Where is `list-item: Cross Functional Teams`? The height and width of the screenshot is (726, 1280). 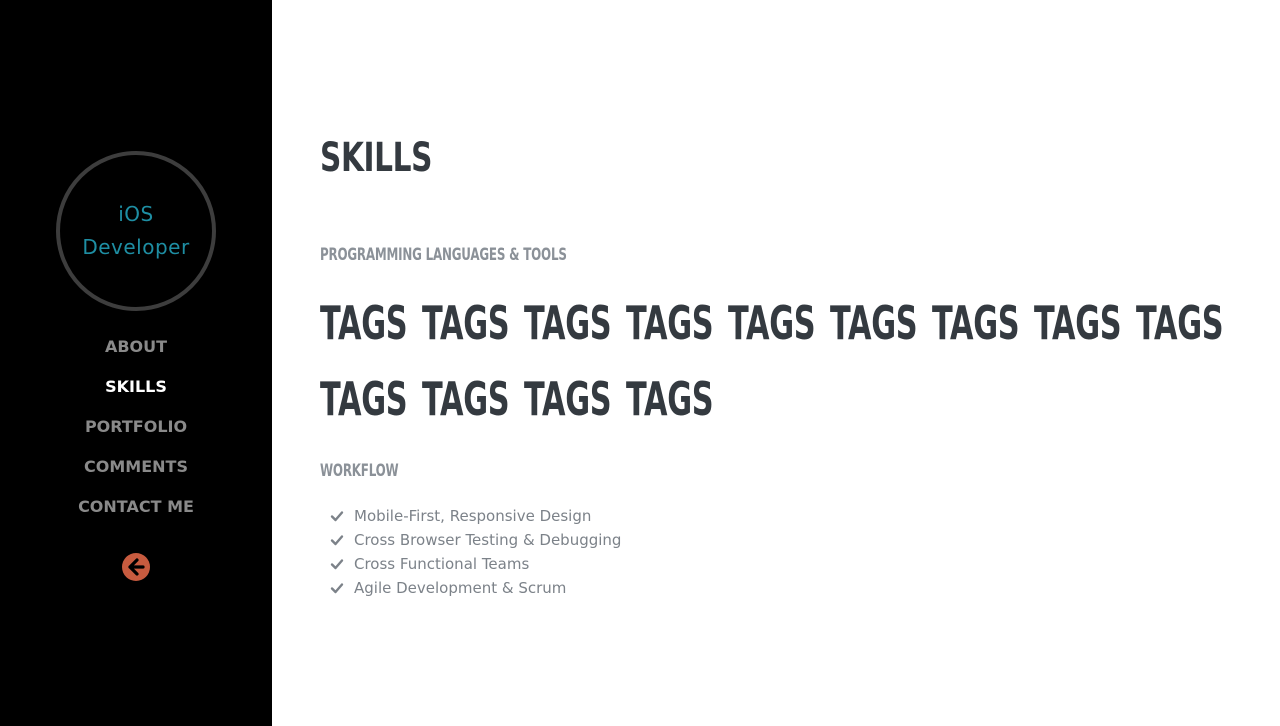
list-item: Cross Functional Teams is located at coordinates (475, 564).